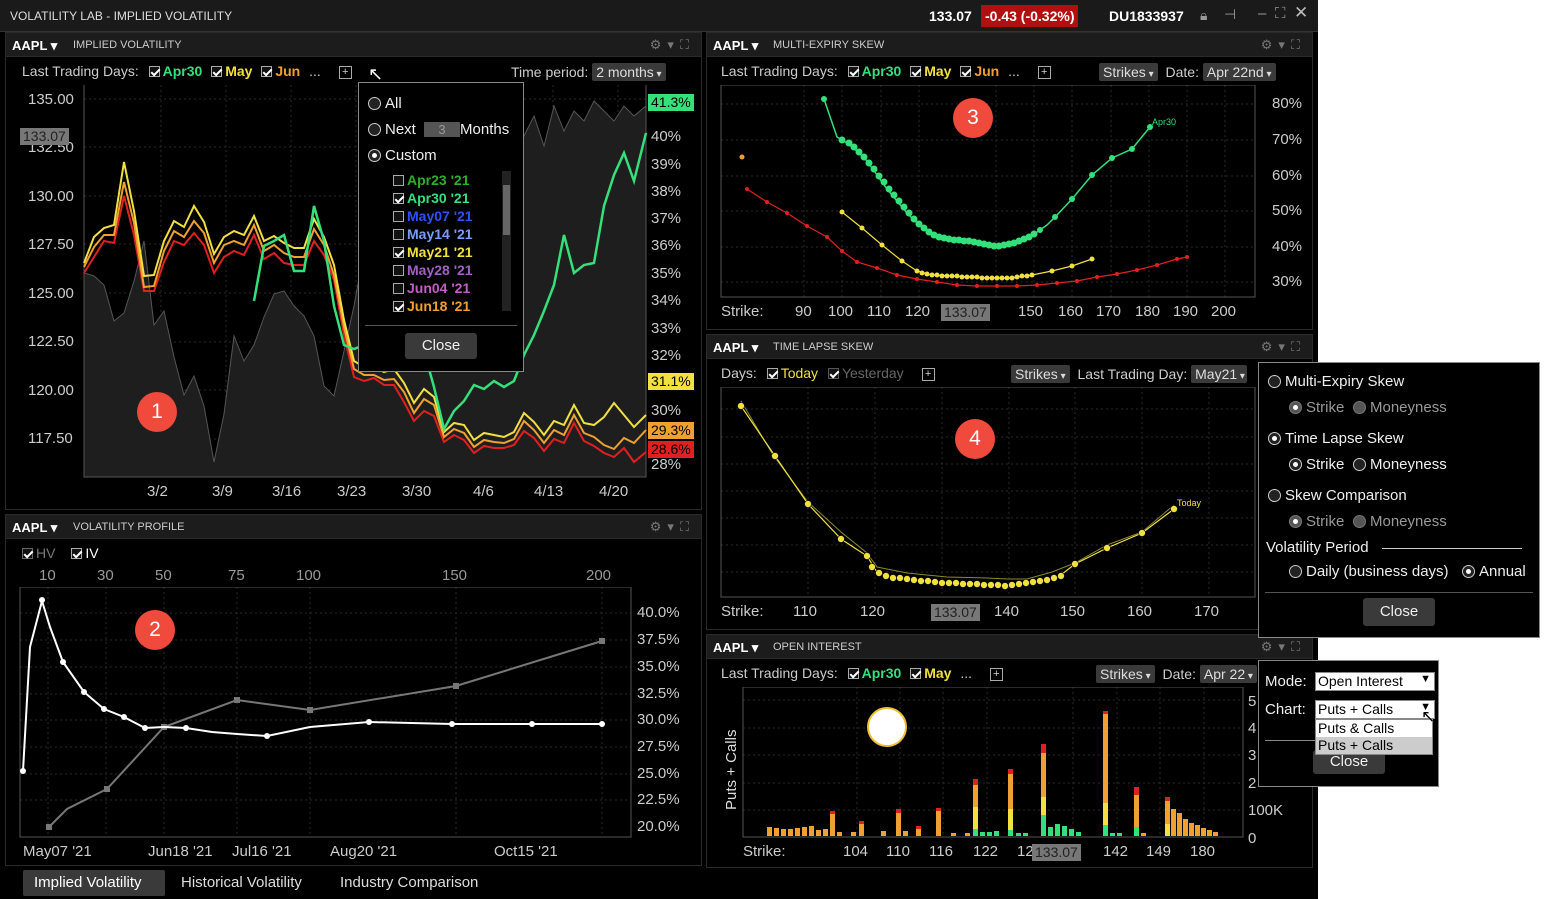 The image size is (1547, 899). Describe the element at coordinates (1010, 763) in the screenshot. I see `open-interest-chart` at that location.